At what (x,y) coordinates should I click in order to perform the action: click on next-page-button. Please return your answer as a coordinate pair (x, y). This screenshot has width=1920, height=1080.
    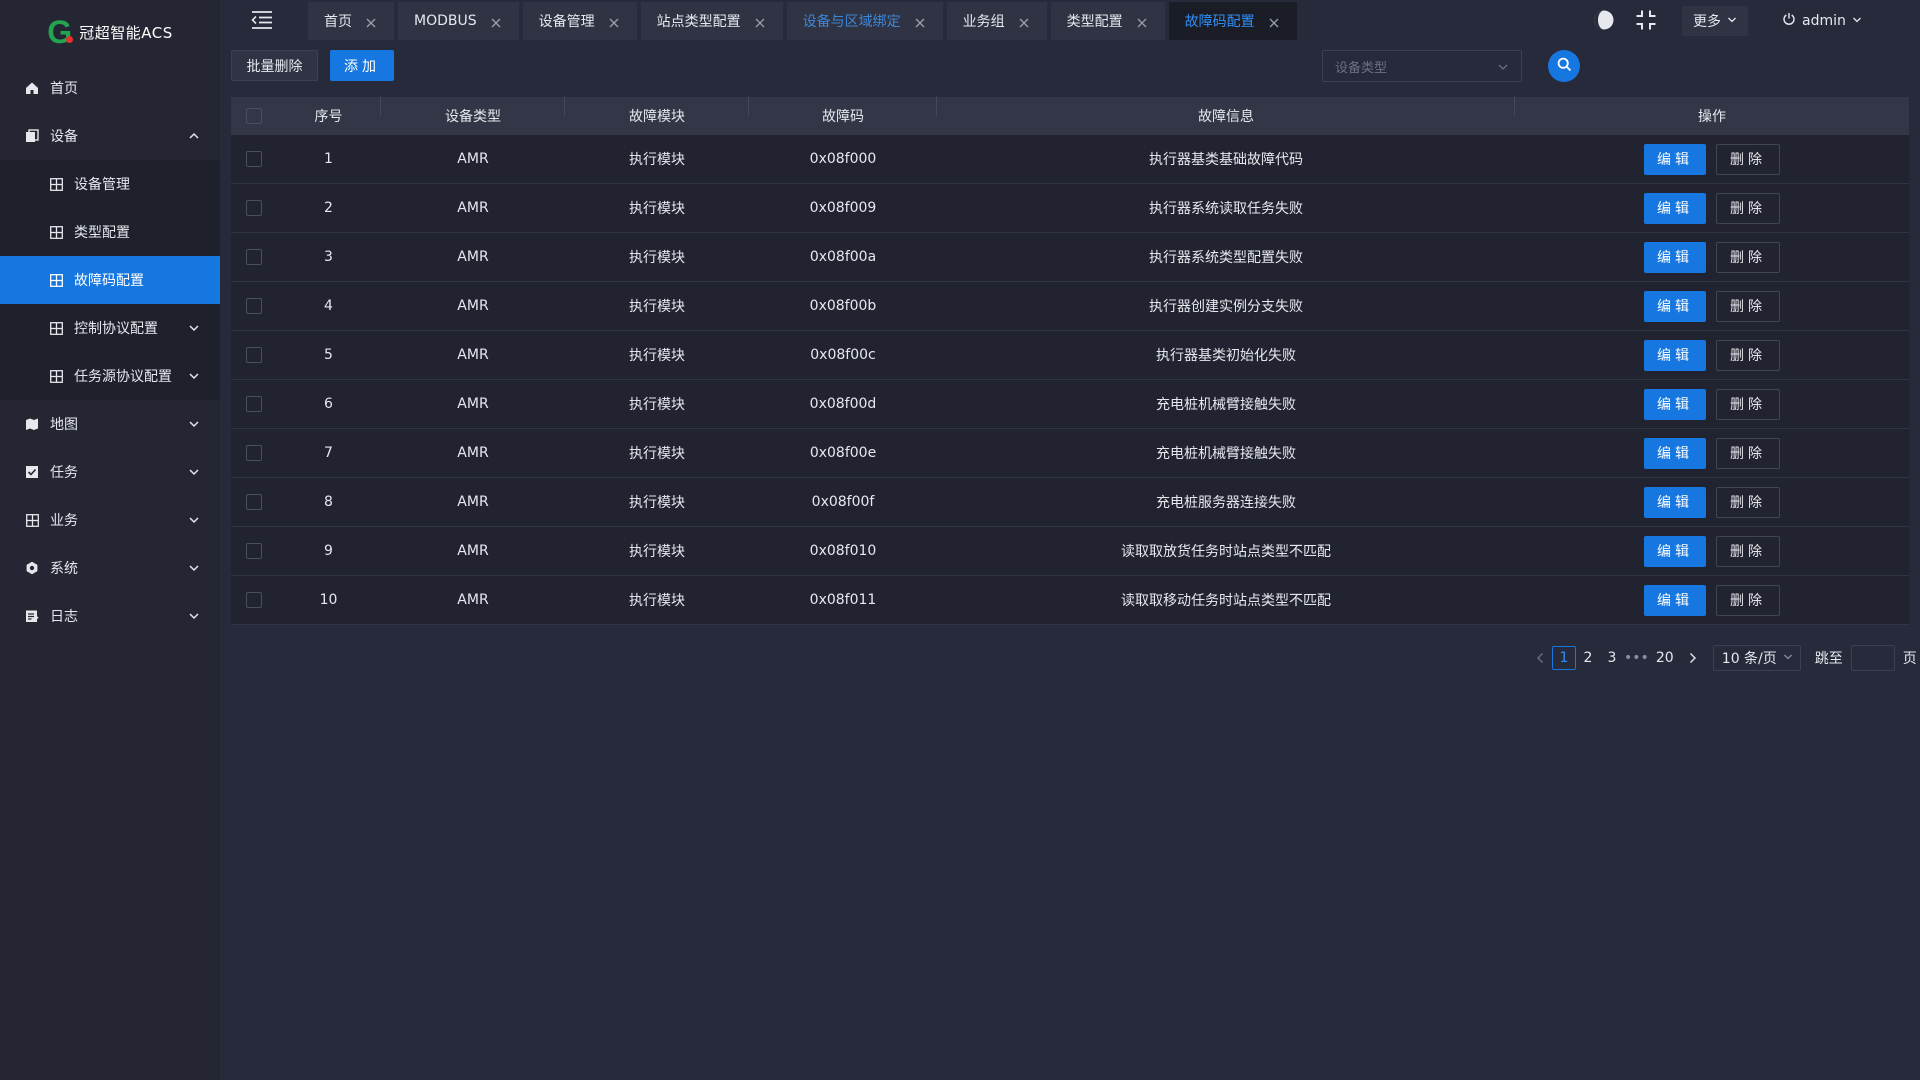
    Looking at the image, I should click on (1693, 658).